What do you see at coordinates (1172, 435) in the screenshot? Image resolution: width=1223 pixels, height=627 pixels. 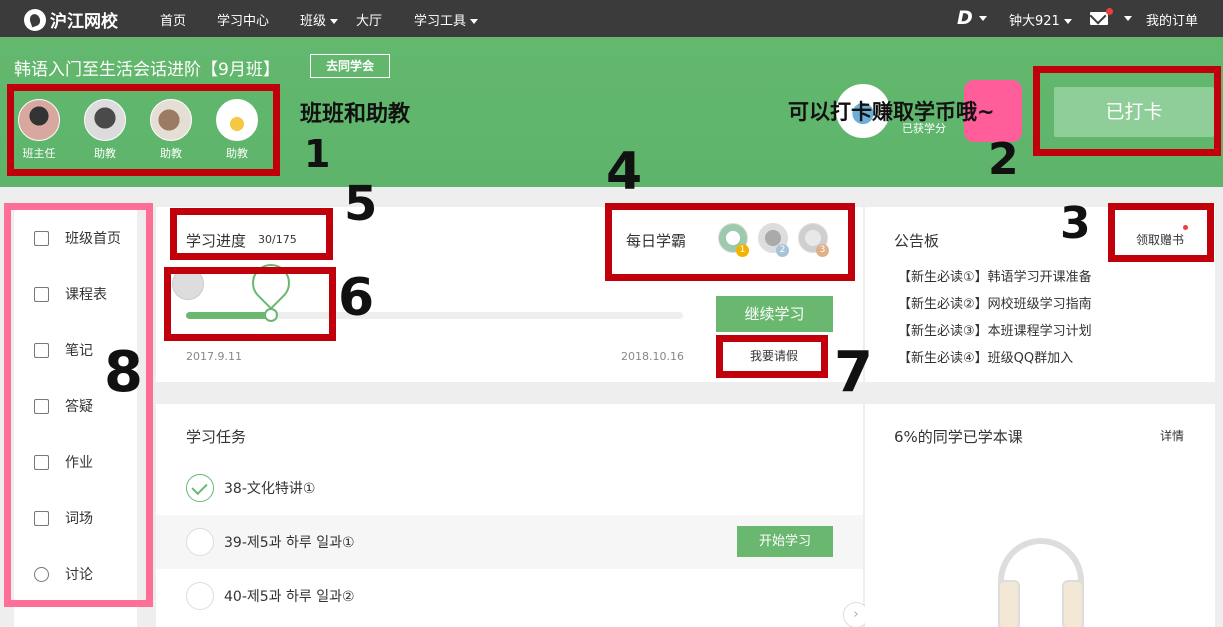 I see `stat-detail-link: 详情` at bounding box center [1172, 435].